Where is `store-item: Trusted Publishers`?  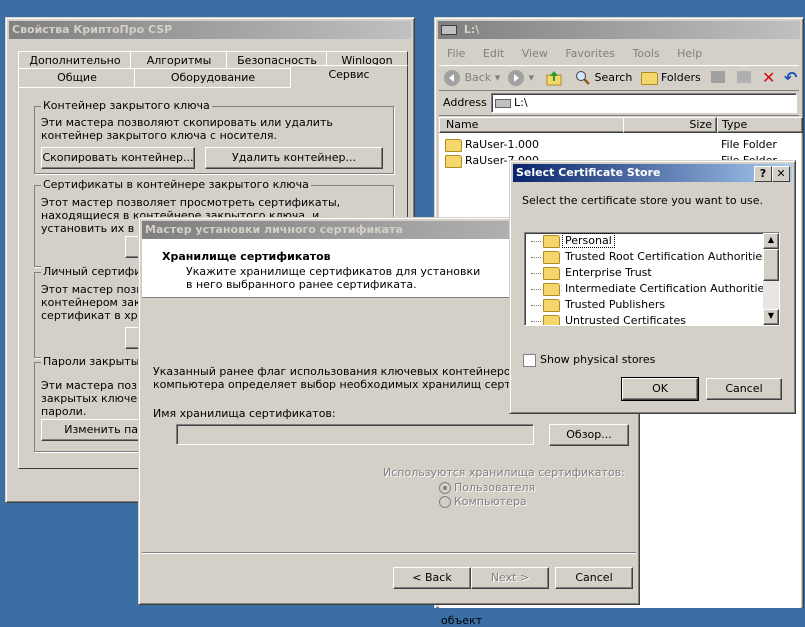 store-item: Trusted Publishers is located at coordinates (599, 305).